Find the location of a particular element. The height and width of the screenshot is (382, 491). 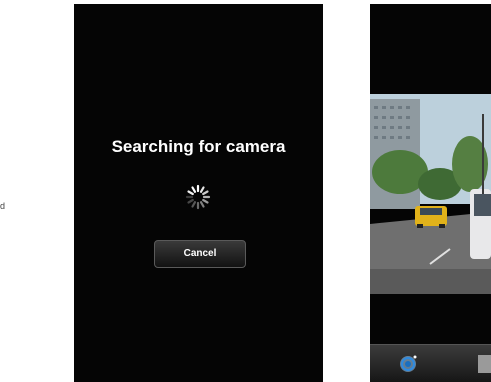

camera-shutter-icon is located at coordinates (408, 364).